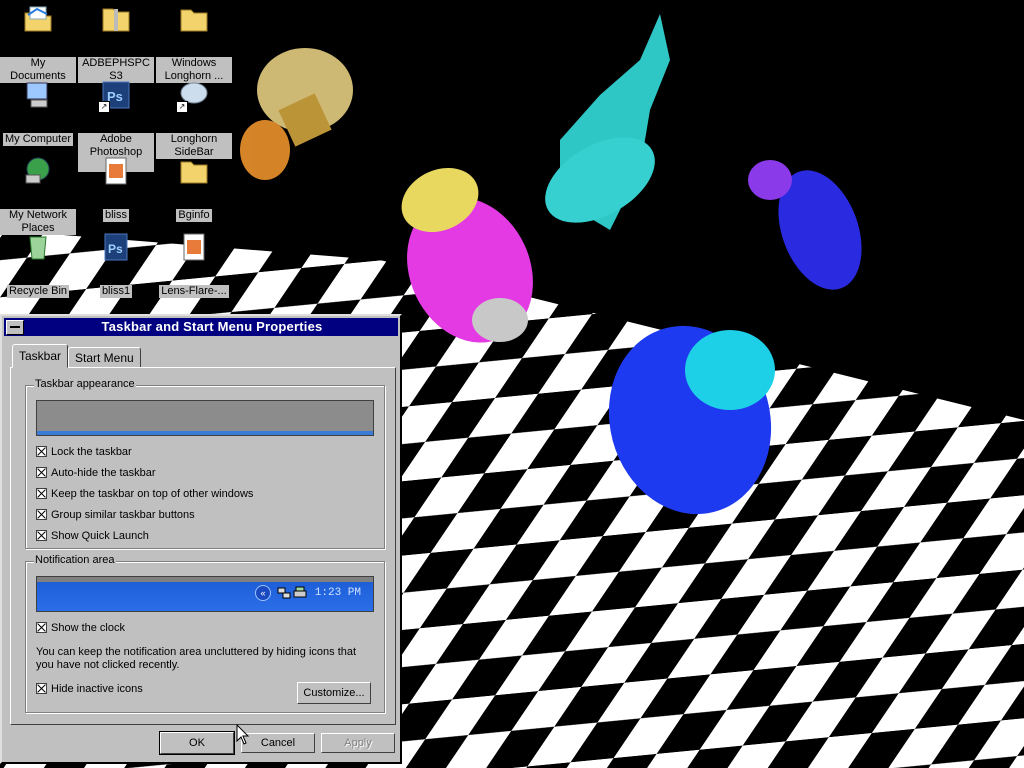  Describe the element at coordinates (100, 536) in the screenshot. I see `checkbox-label: Show Quick Launch` at that location.